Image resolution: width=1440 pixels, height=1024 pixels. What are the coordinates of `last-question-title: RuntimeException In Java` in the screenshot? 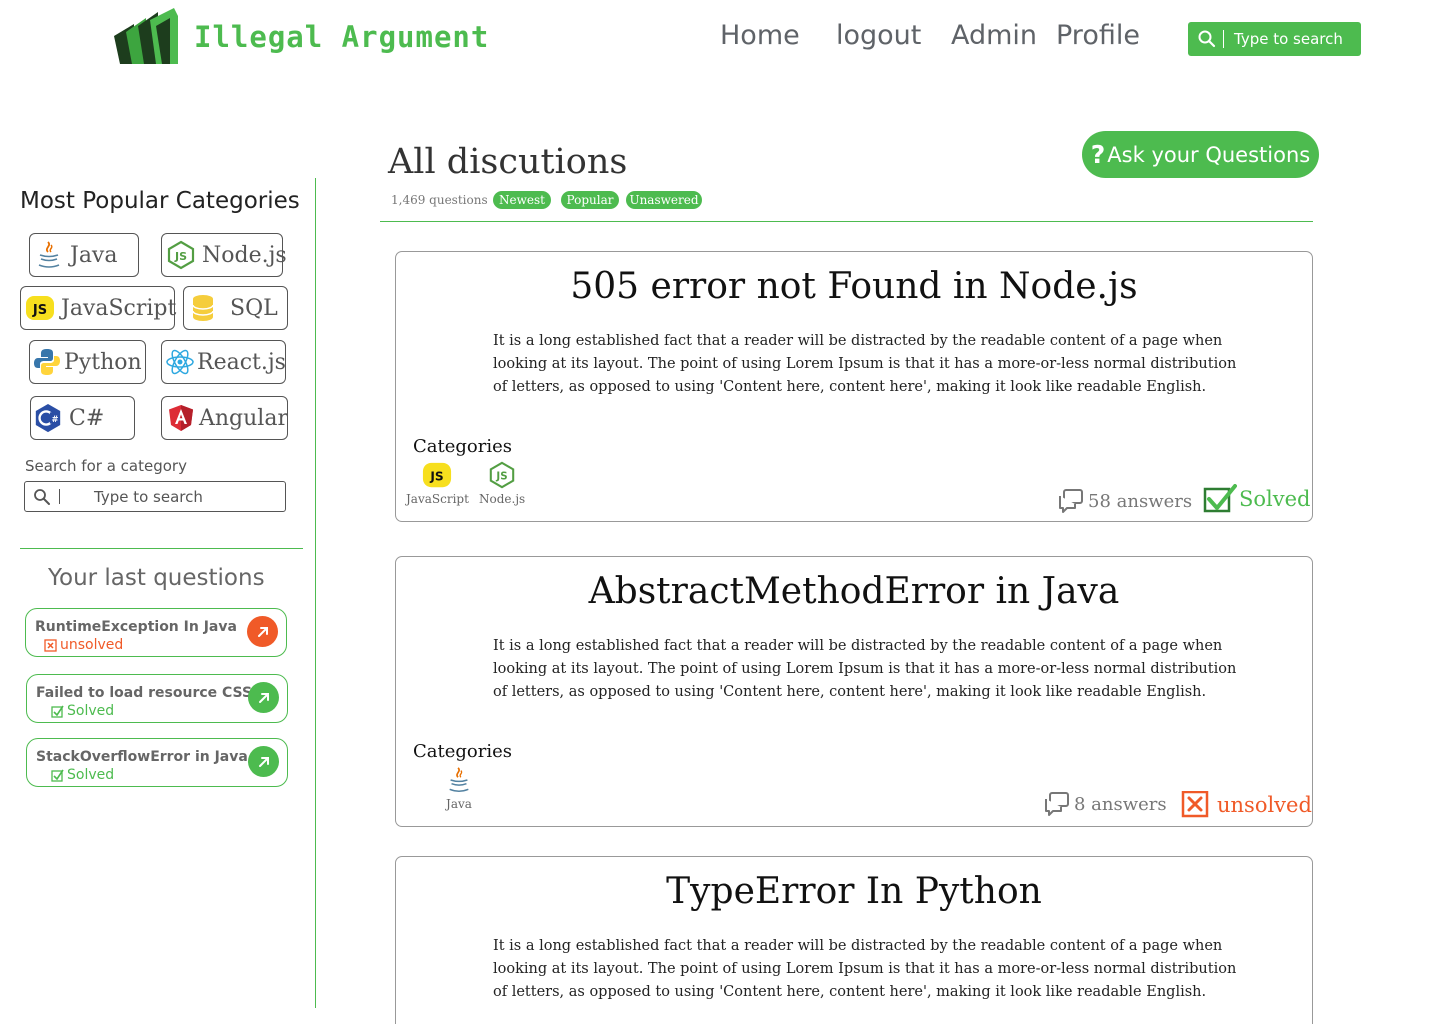 It's located at (136, 627).